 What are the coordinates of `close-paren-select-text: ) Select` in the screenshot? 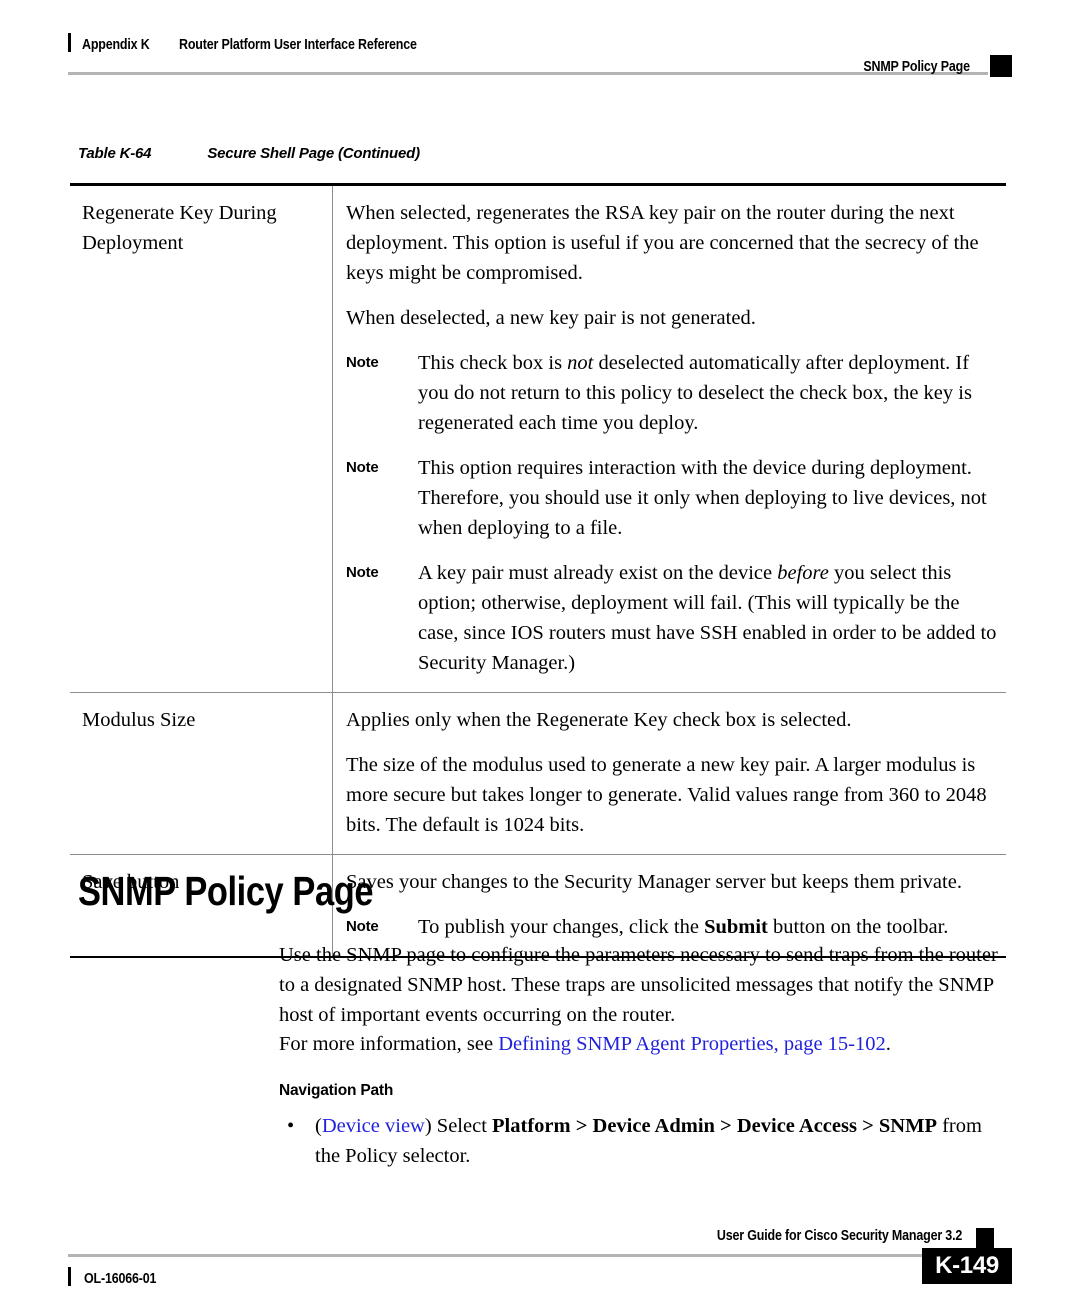 It's located at (458, 1126).